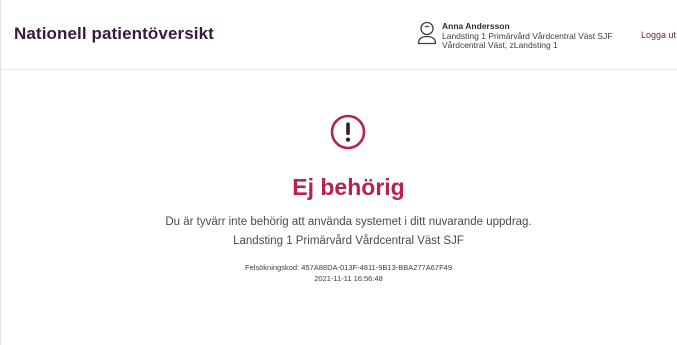  What do you see at coordinates (114, 33) in the screenshot?
I see `app-title: Nationell patientöversikt` at bounding box center [114, 33].